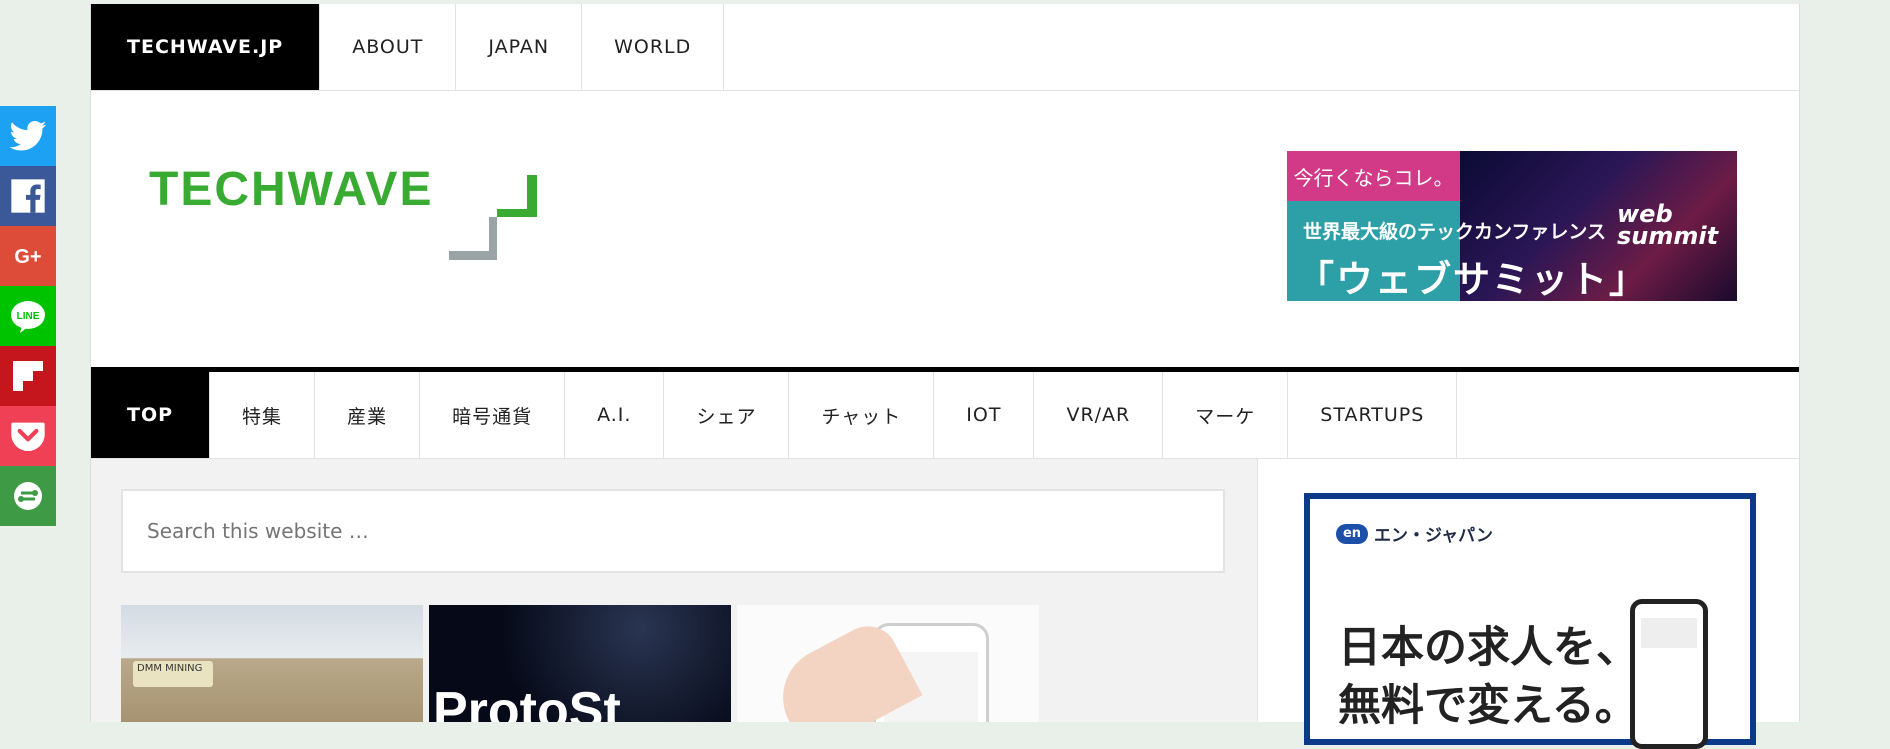 Image resolution: width=1890 pixels, height=749 pixels. What do you see at coordinates (984, 415) in the screenshot?
I see `mainnav-item-iot: IOT` at bounding box center [984, 415].